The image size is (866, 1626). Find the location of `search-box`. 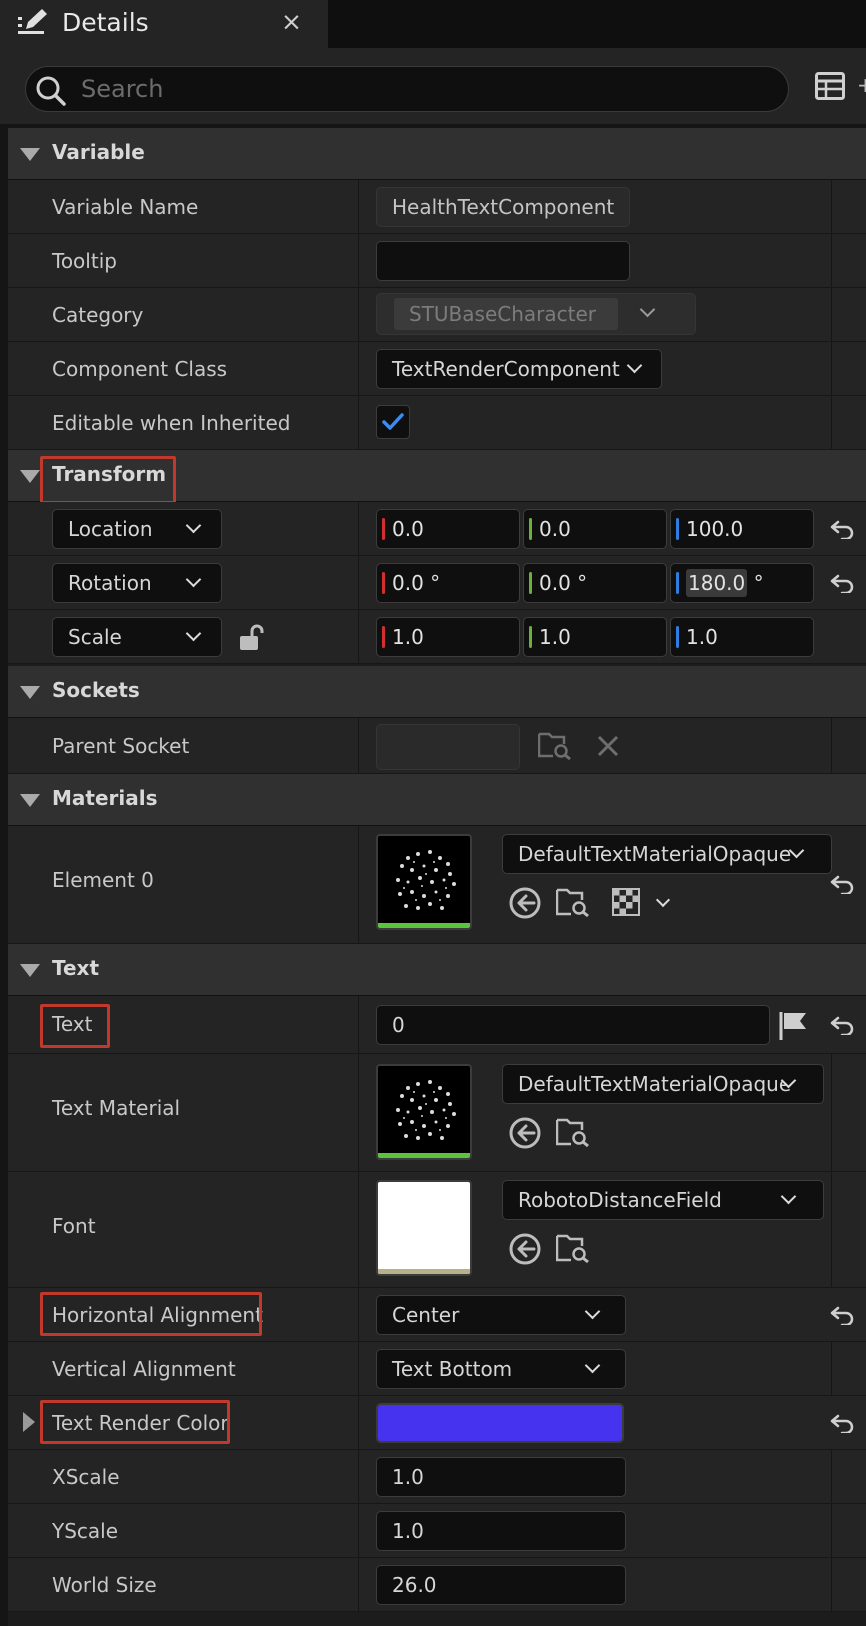

search-box is located at coordinates (407, 89).